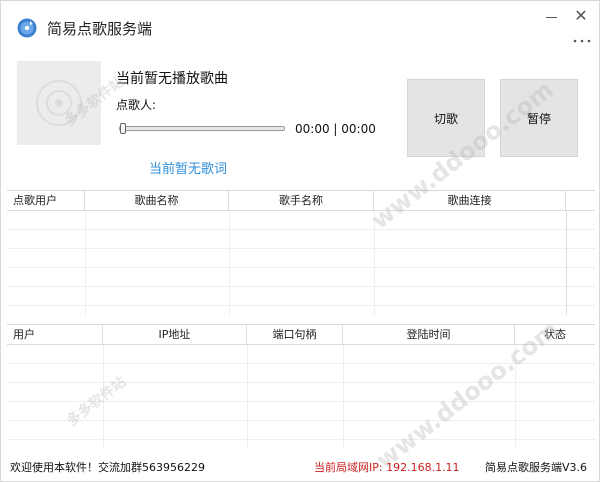 The height and width of the screenshot is (482, 600). What do you see at coordinates (46, 201) in the screenshot?
I see `column-header-requester: 点歌用户` at bounding box center [46, 201].